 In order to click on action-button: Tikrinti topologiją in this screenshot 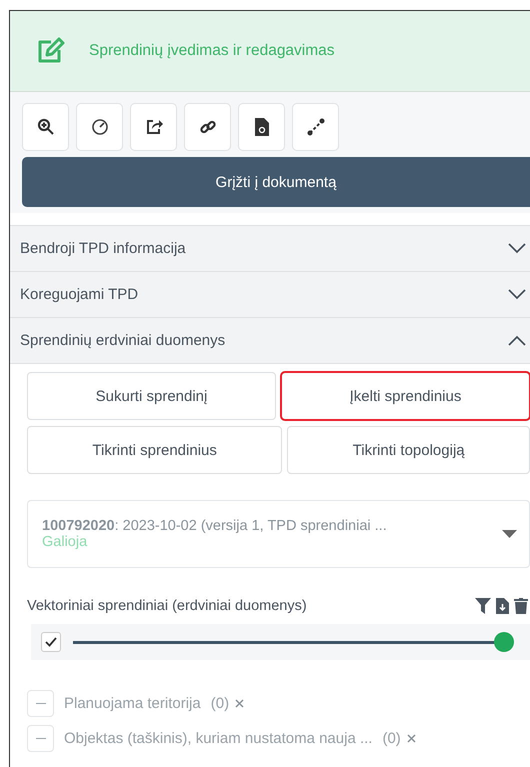, I will do `click(408, 450)`.